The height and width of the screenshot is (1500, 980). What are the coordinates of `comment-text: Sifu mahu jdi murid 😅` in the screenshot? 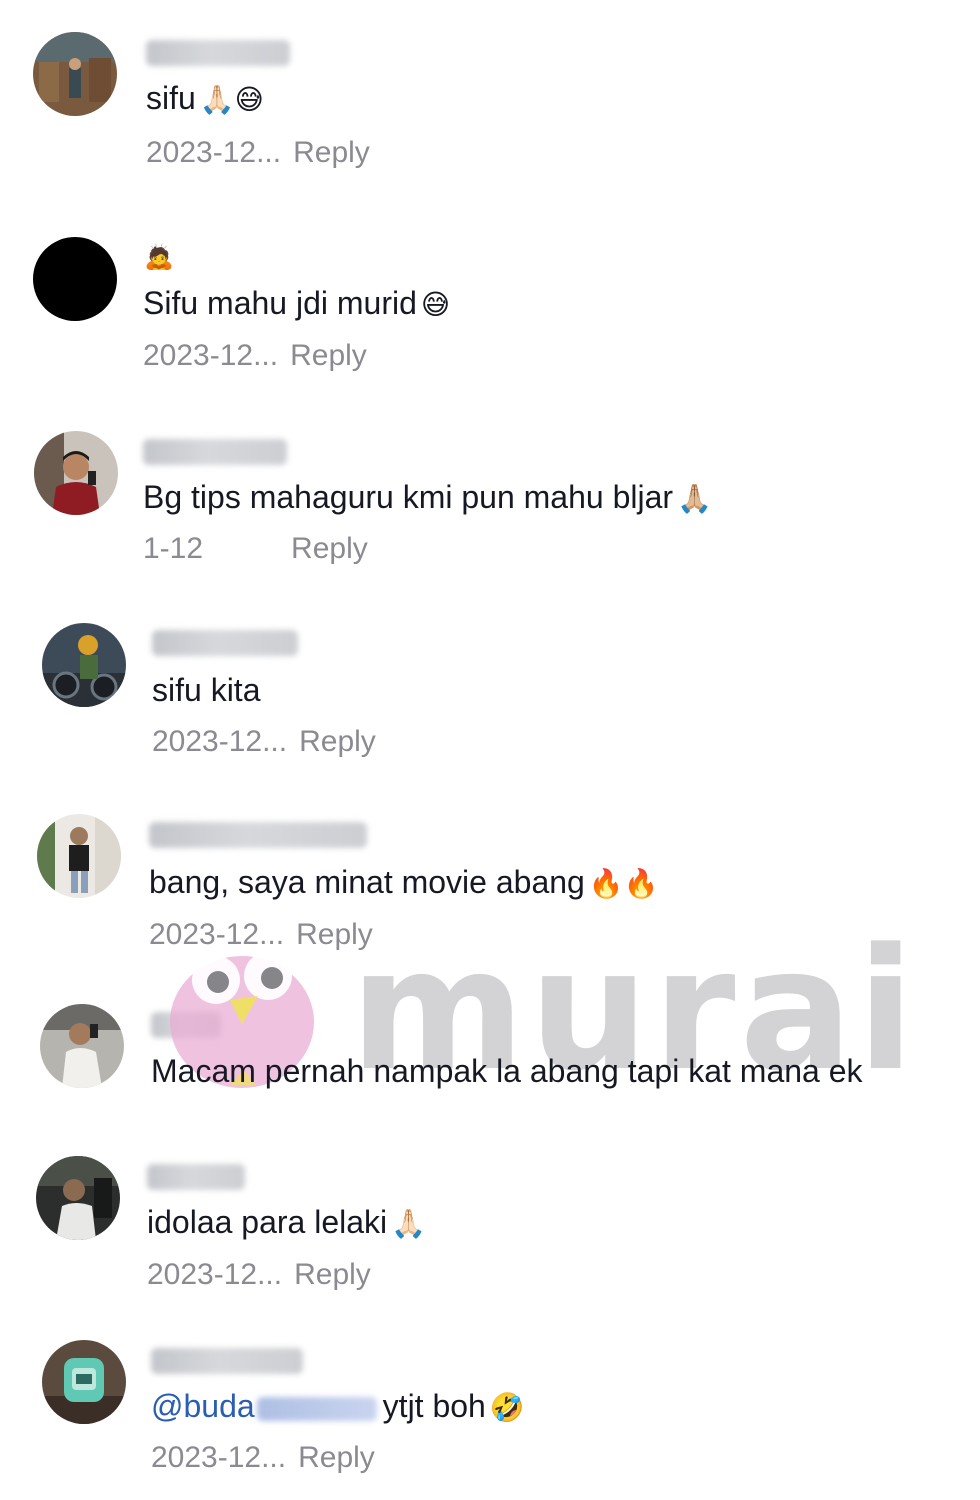 It's located at (296, 304).